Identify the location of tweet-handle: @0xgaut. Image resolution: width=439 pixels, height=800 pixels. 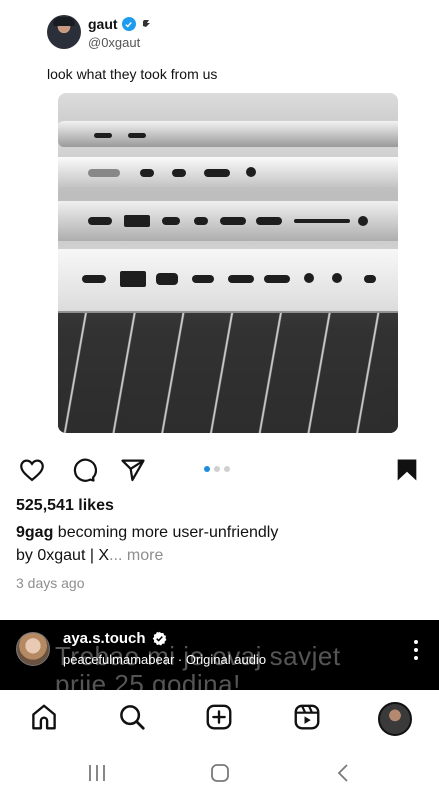
(114, 42).